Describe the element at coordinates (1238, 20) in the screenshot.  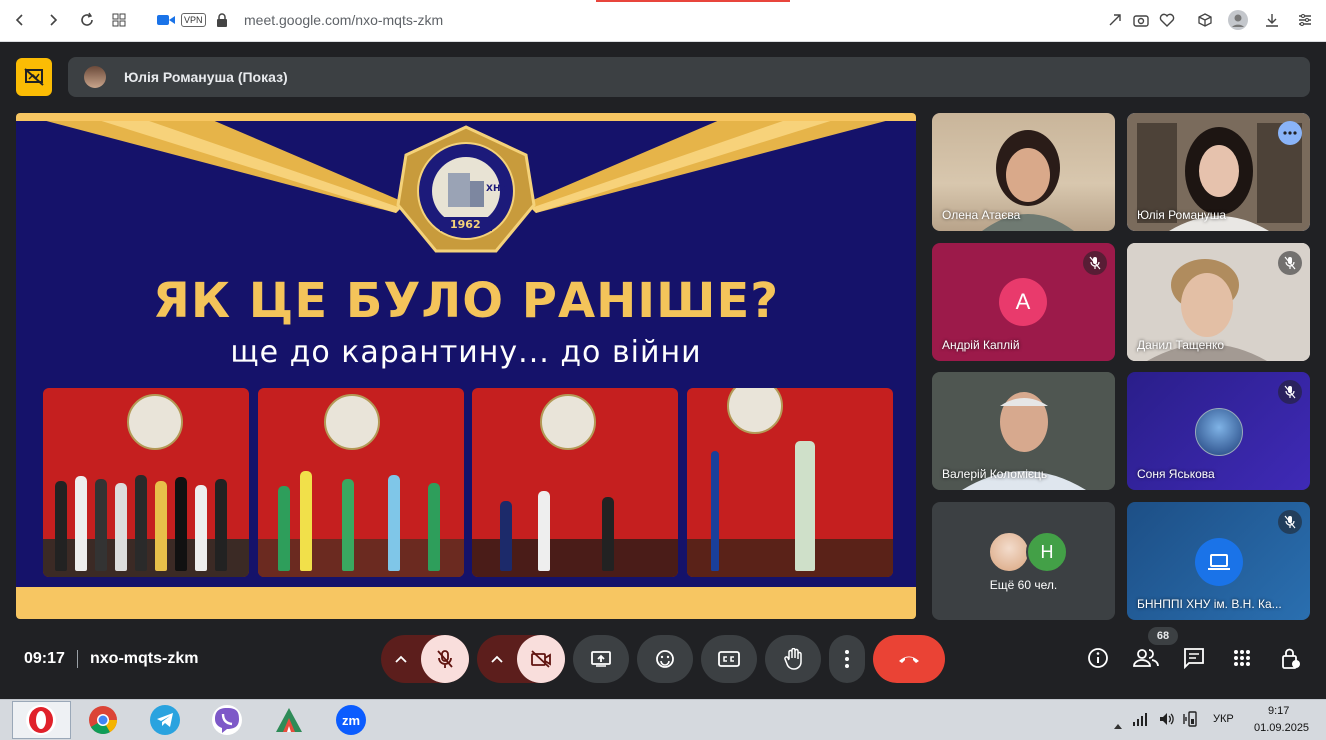
I see `profile-avatar-icon` at that location.